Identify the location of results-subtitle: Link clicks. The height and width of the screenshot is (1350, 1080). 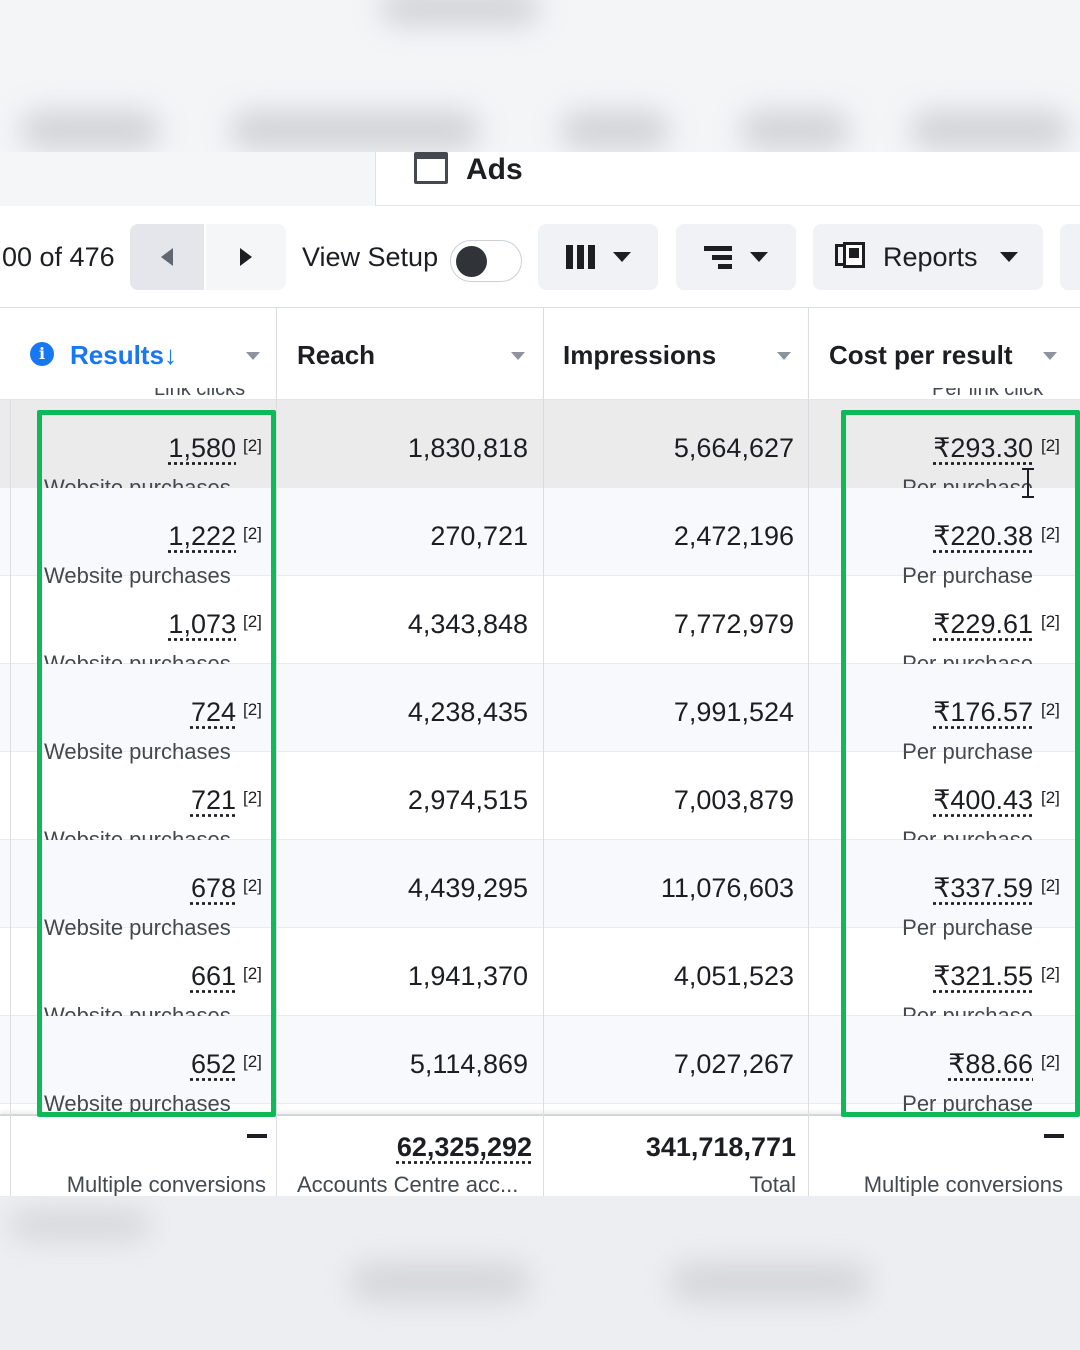
(200, 394).